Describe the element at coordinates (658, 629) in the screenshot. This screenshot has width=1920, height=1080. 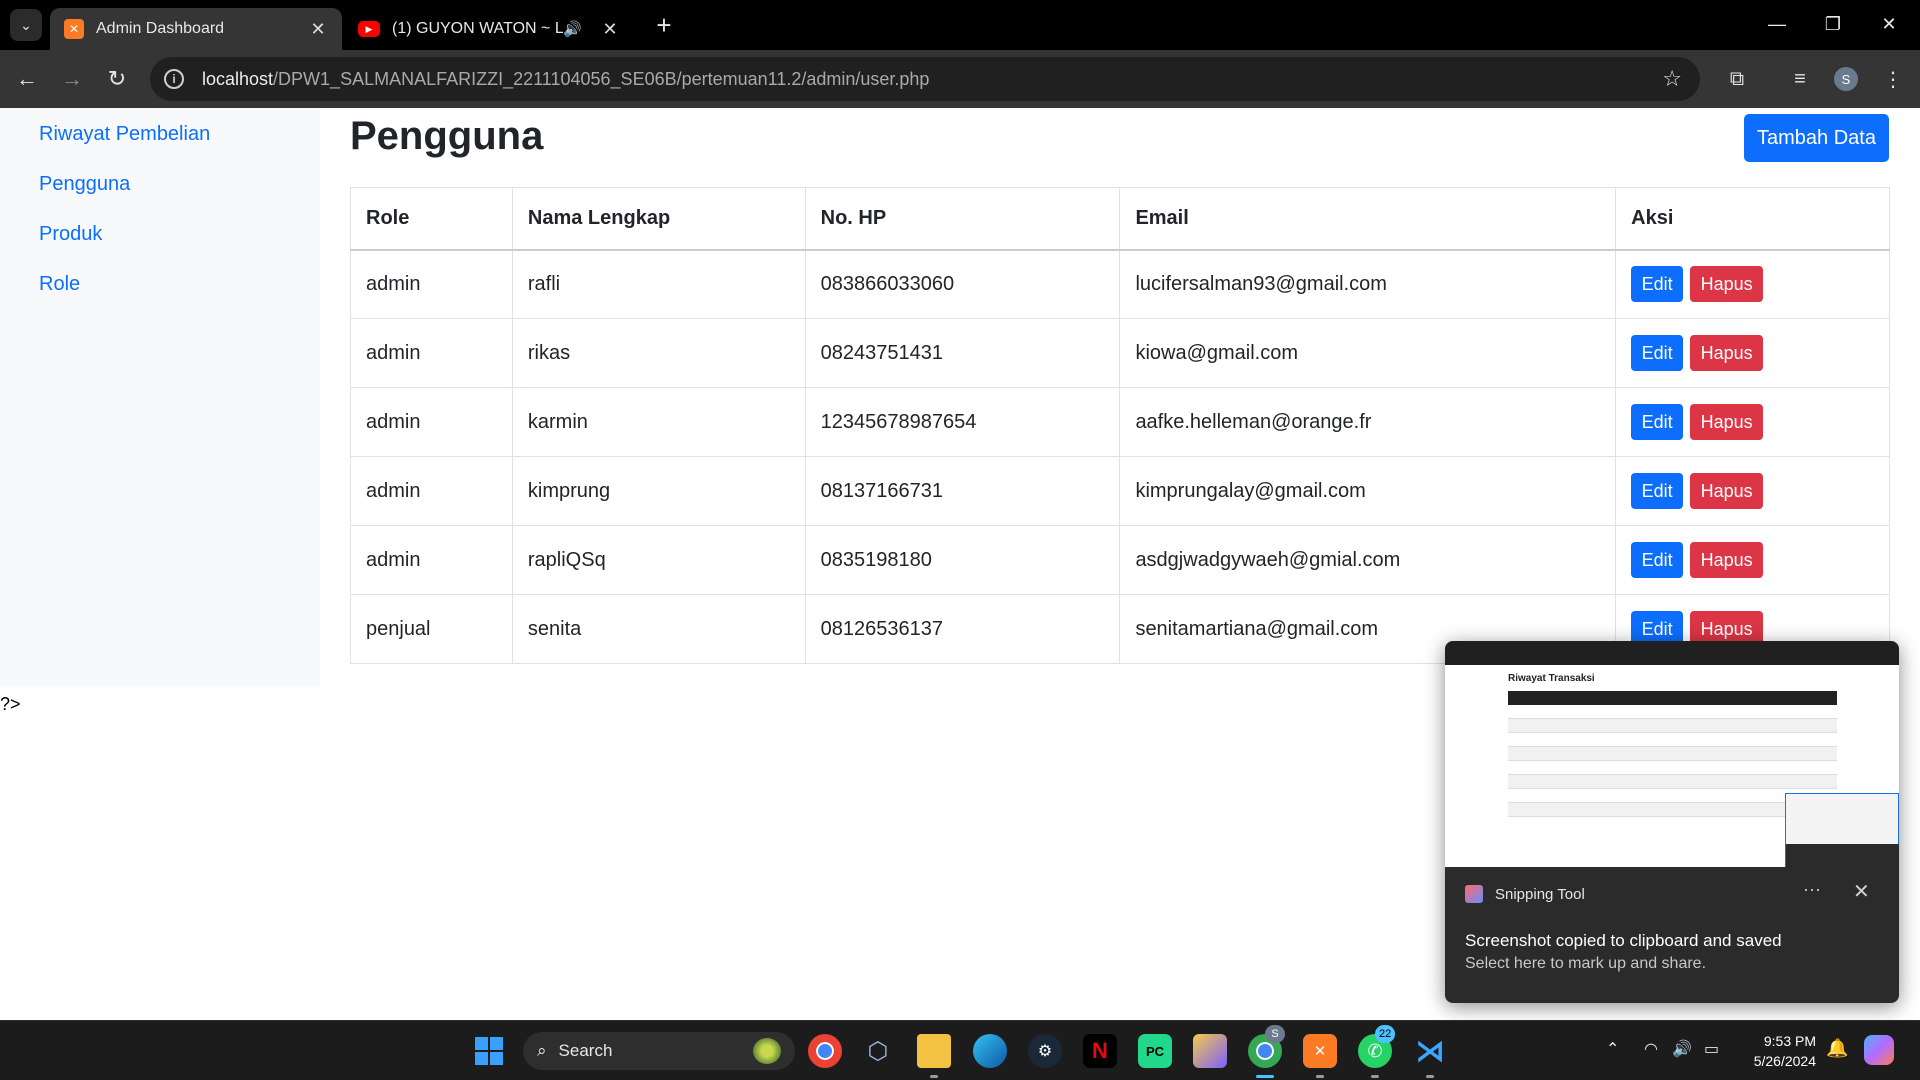
I see `cell-name: senita` at that location.